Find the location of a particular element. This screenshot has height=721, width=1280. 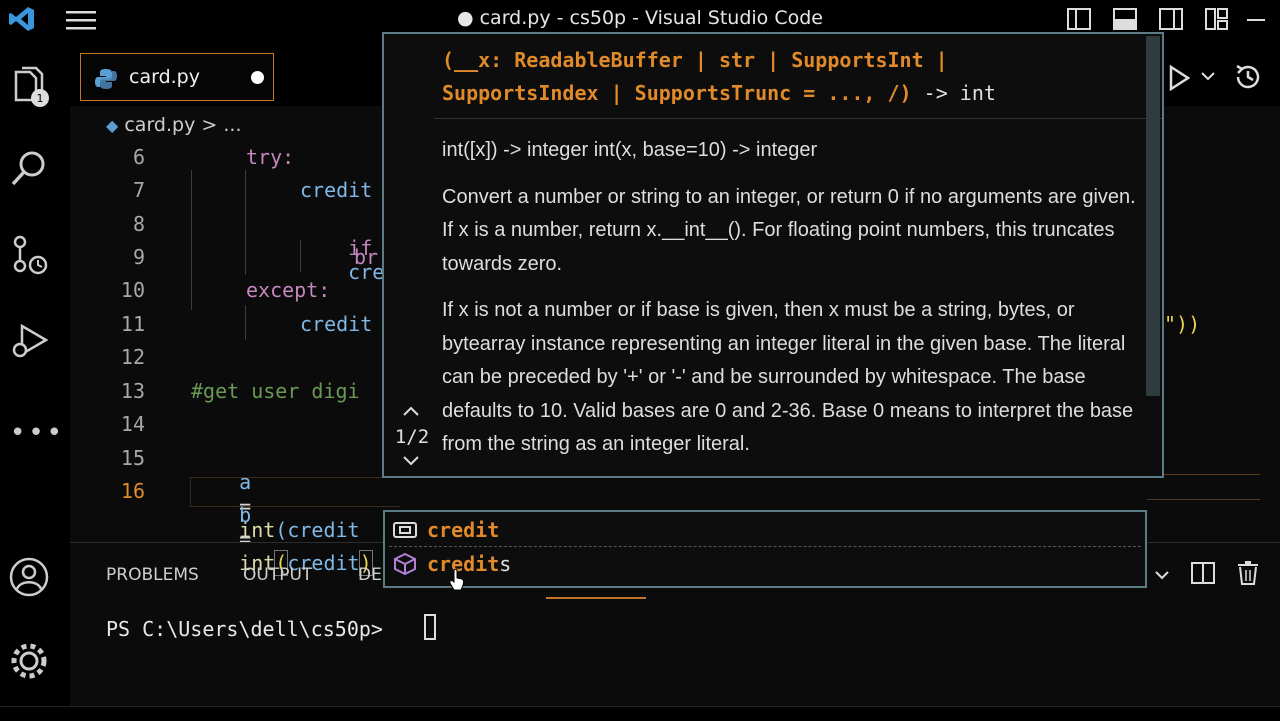

customize-layout-icon is located at coordinates (1217, 19).